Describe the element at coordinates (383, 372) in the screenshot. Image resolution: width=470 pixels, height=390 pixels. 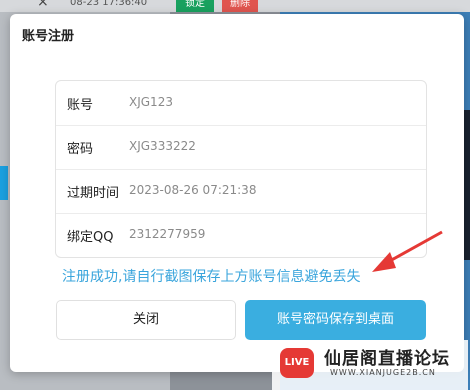
I see `watermark-url: WWW.XIANJUGE2B.CN` at that location.